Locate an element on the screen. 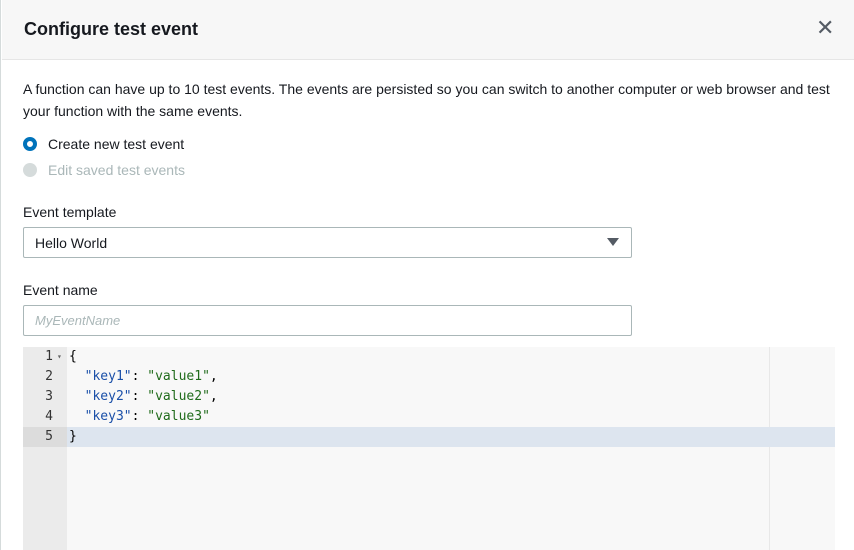  event-template-select: Hello World is located at coordinates (327, 242).